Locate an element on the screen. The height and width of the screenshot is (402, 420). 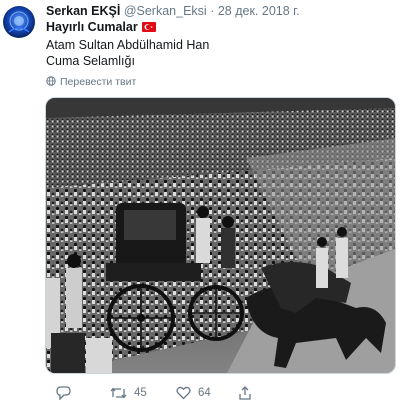
tweet-text-line-3: Cuma Selamlığı is located at coordinates (90, 61).